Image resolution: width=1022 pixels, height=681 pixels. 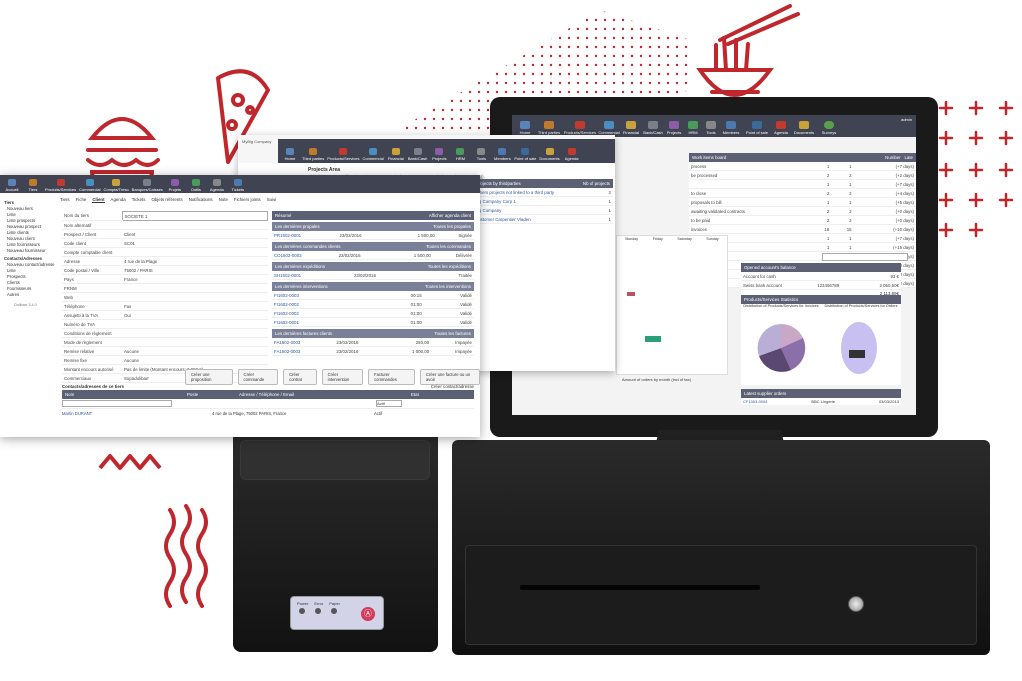 I want to click on nav-item-8: Agenda, so click(x=217, y=185).